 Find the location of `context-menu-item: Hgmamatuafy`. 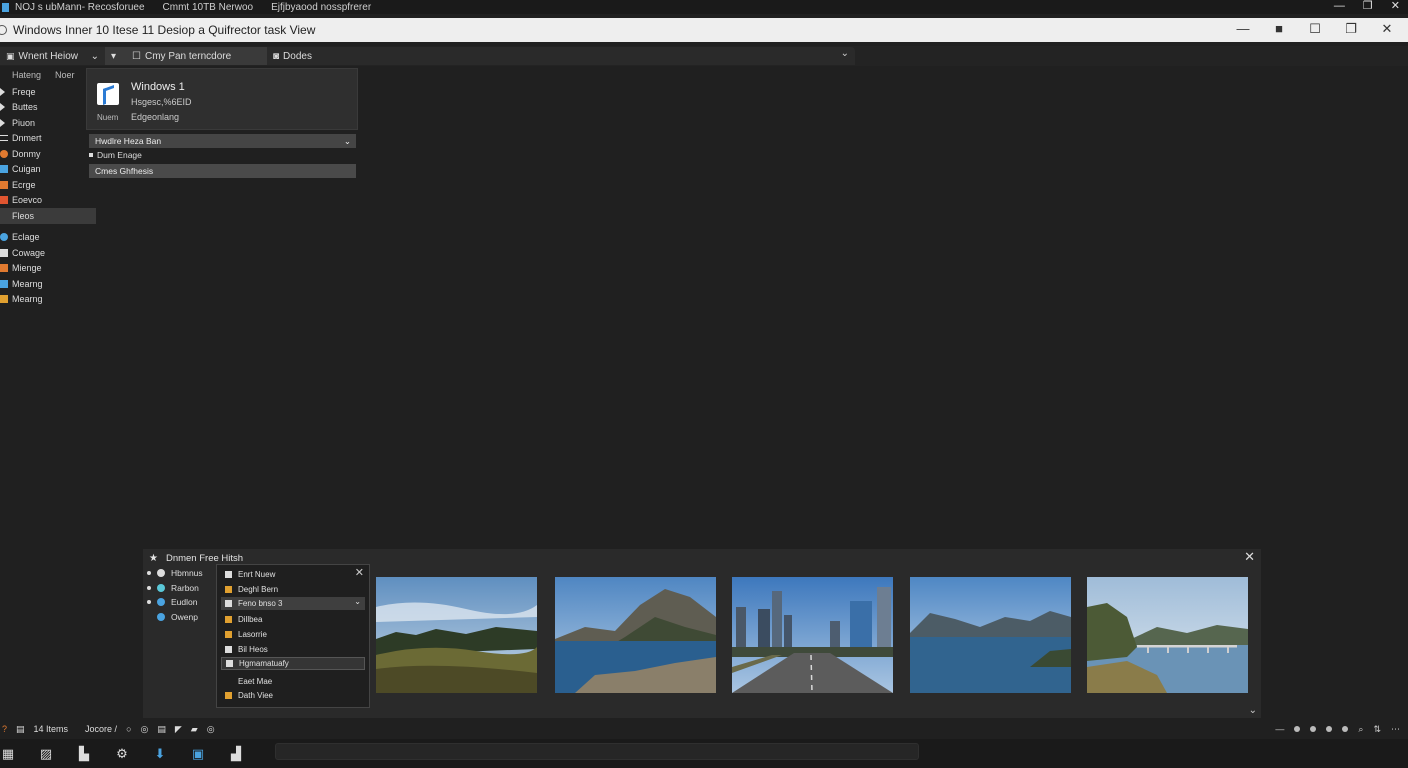

context-menu-item: Hgmamatuafy is located at coordinates (293, 663).